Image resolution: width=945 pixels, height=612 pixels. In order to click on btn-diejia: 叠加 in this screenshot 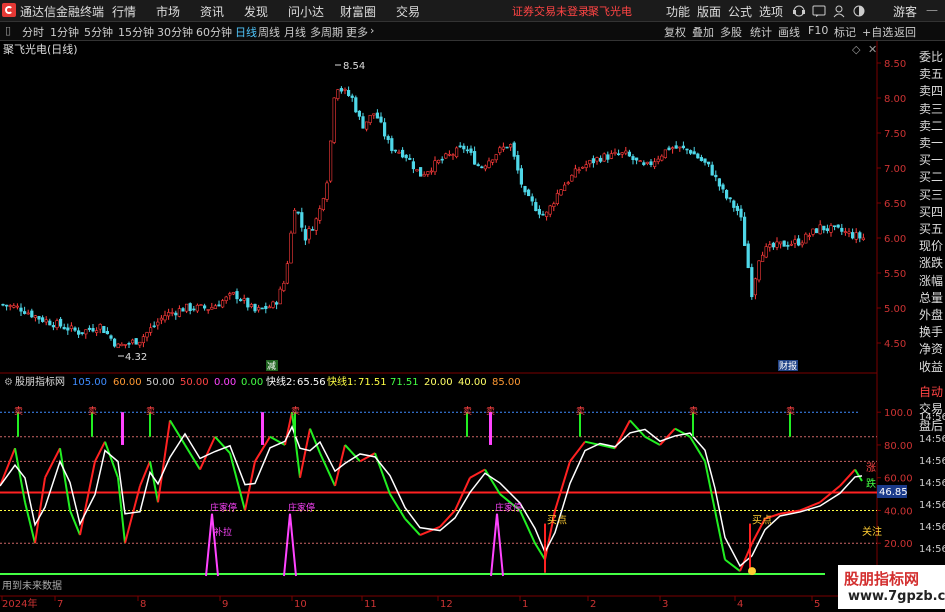, I will do `click(703, 32)`.